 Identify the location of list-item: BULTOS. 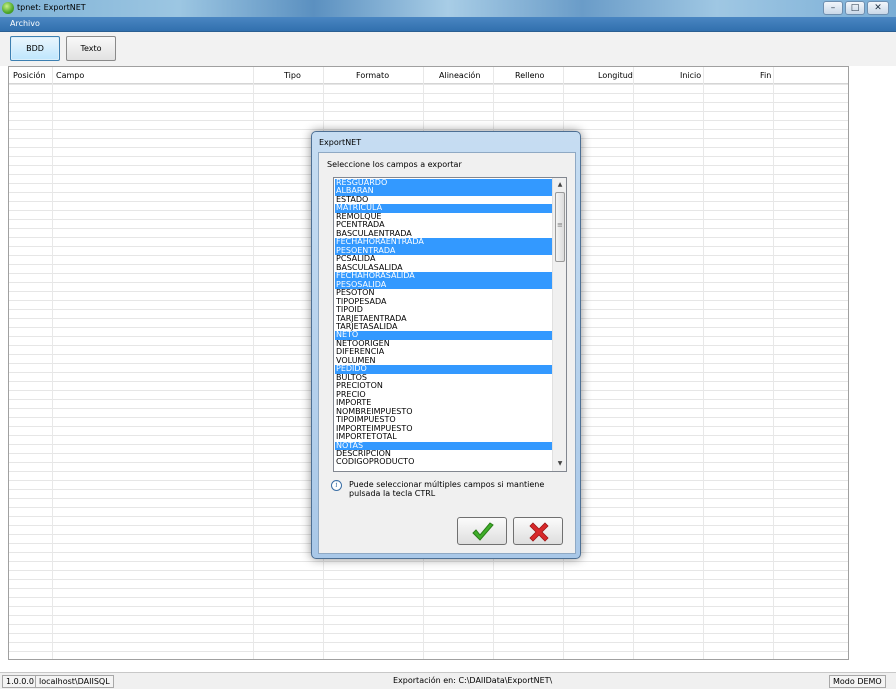
(443, 378).